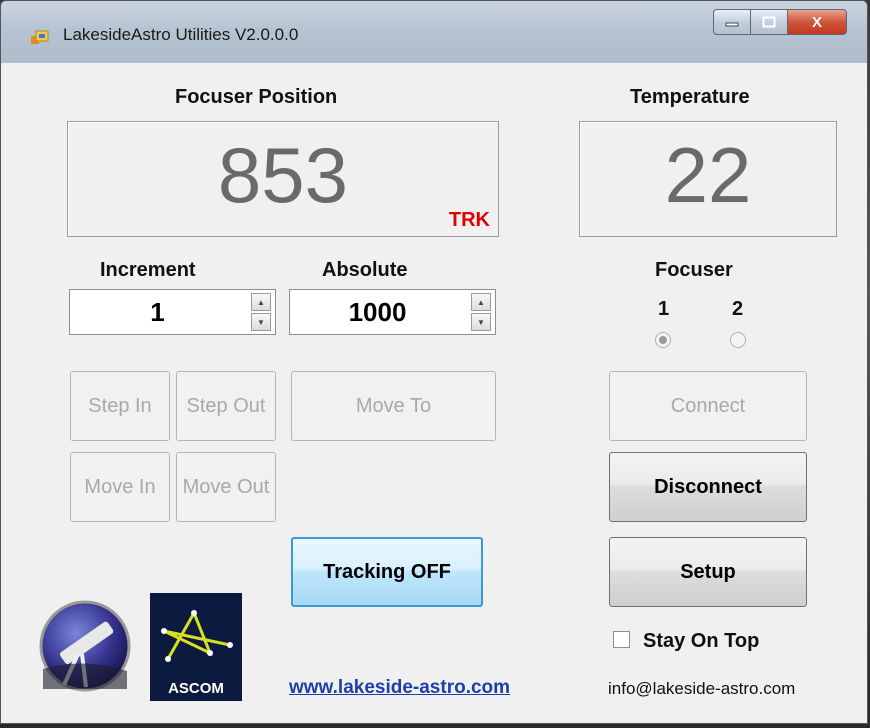 Image resolution: width=870 pixels, height=728 pixels. Describe the element at coordinates (377, 312) in the screenshot. I see `absolute-value: 1000` at that location.